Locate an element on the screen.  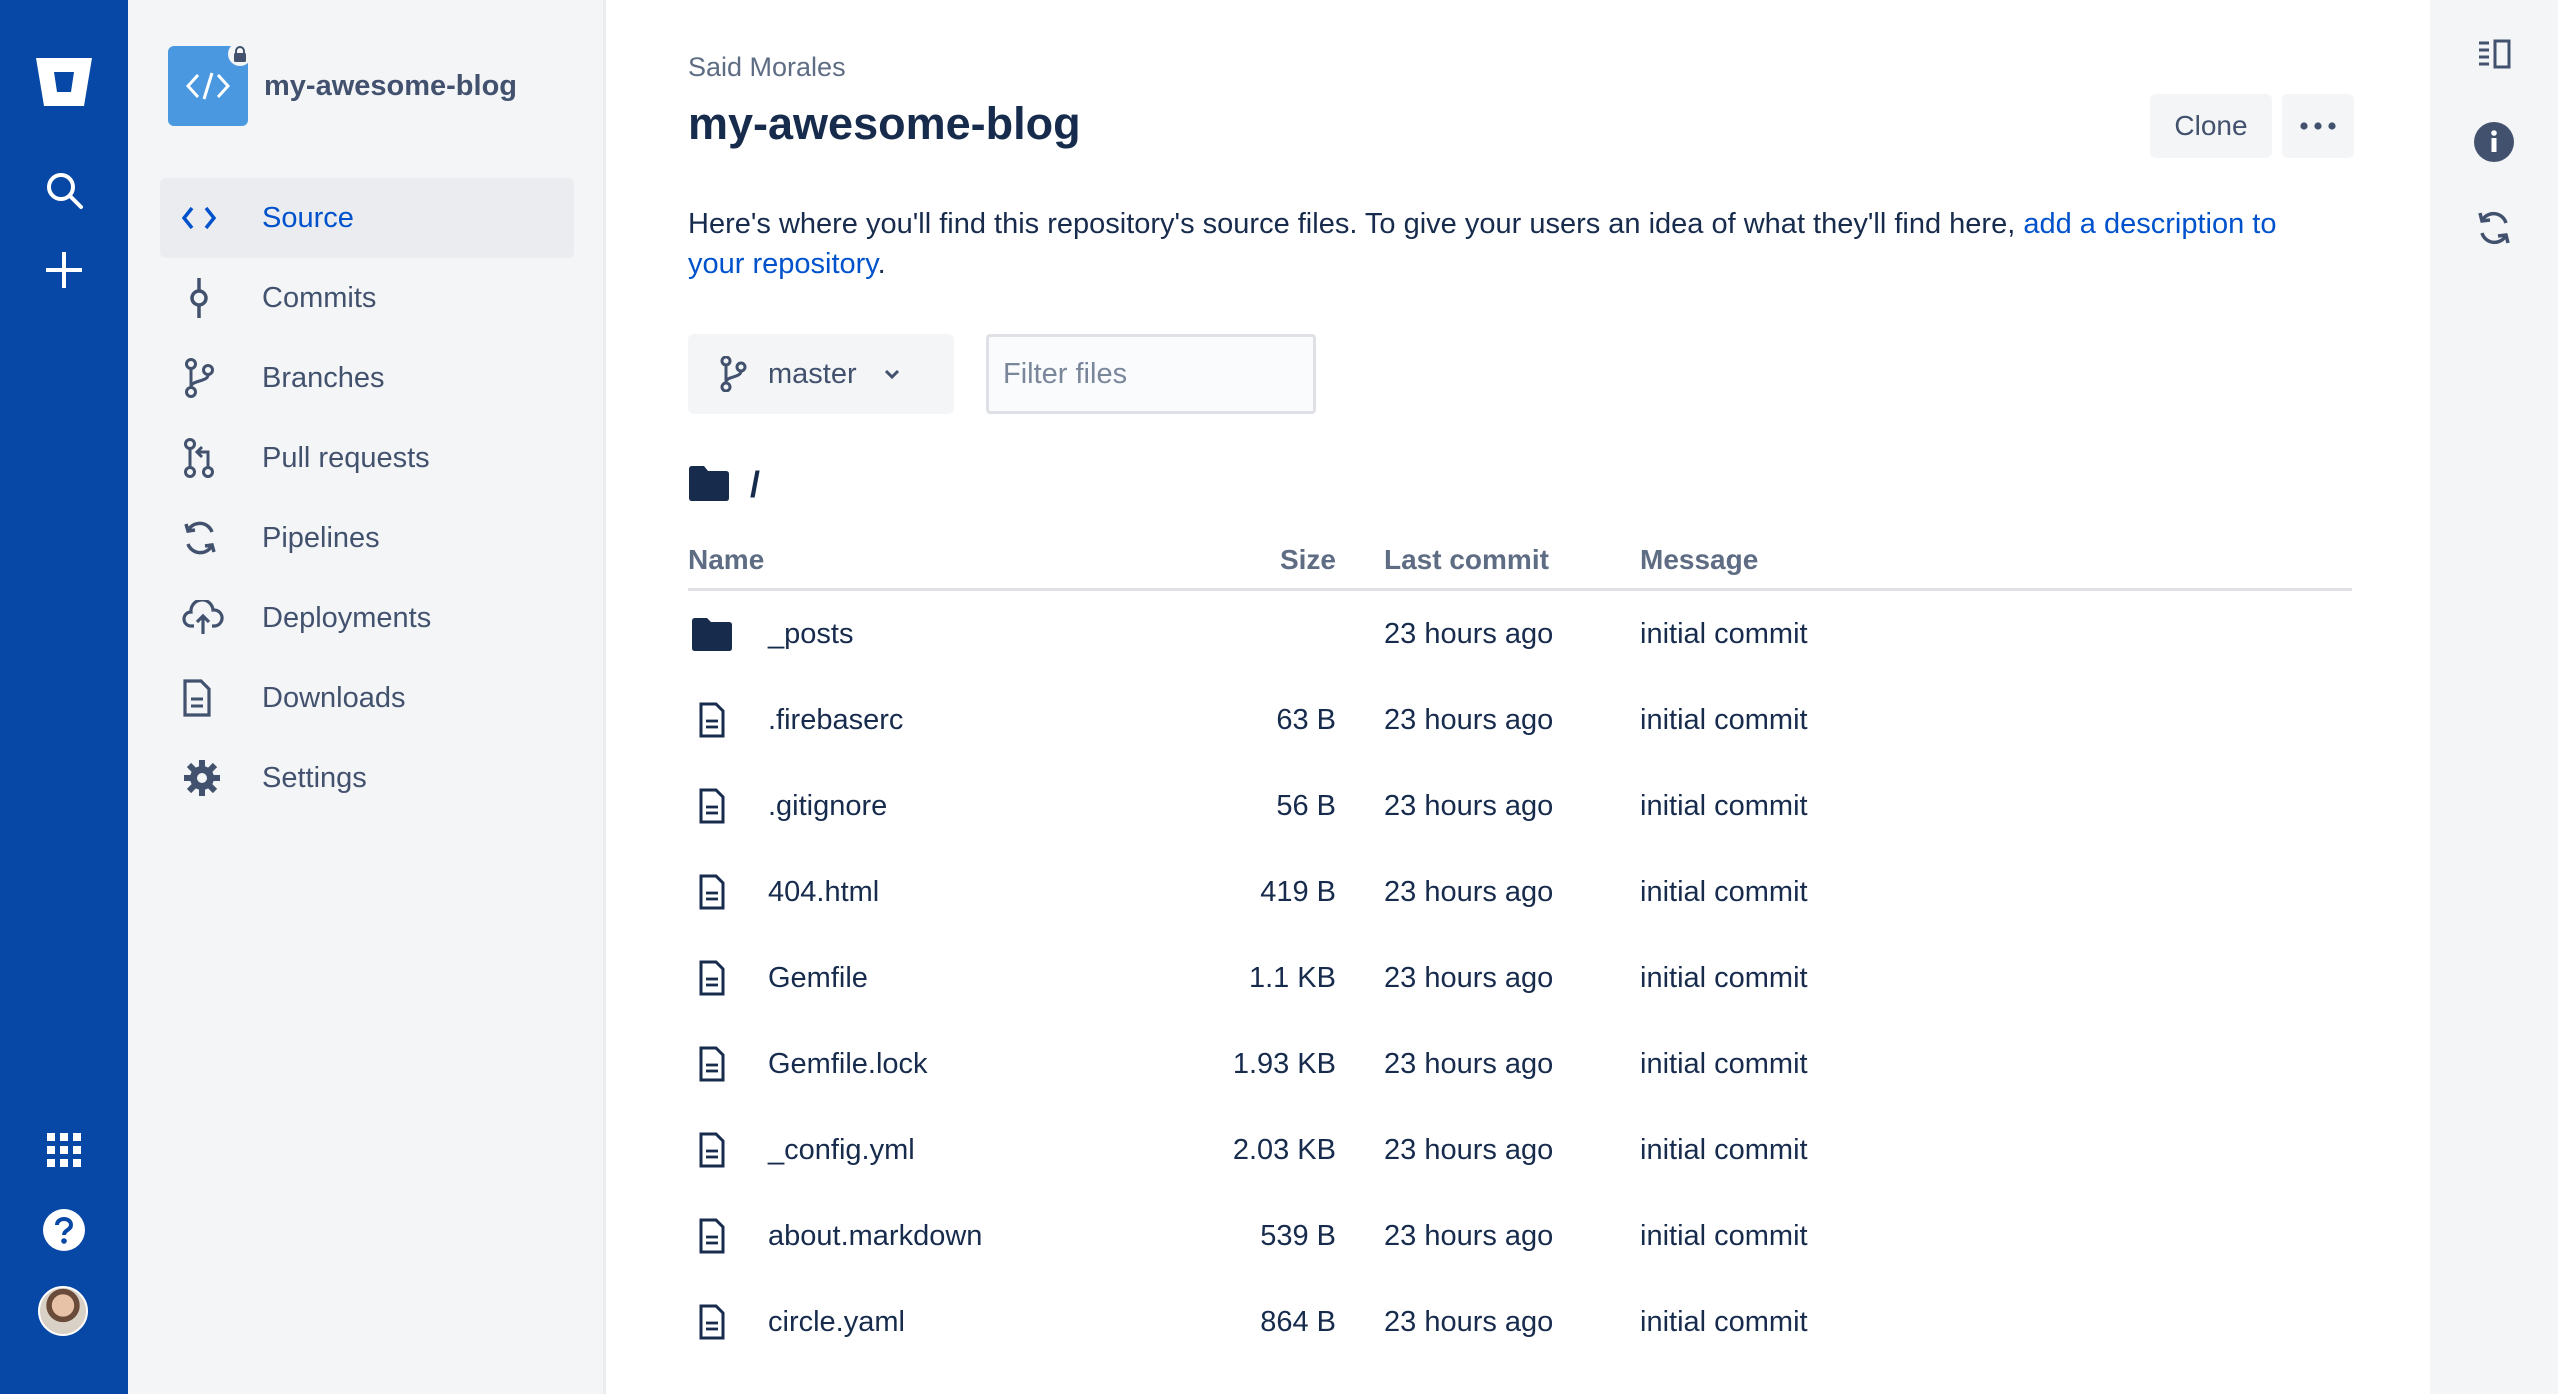
search-icon is located at coordinates (64, 190).